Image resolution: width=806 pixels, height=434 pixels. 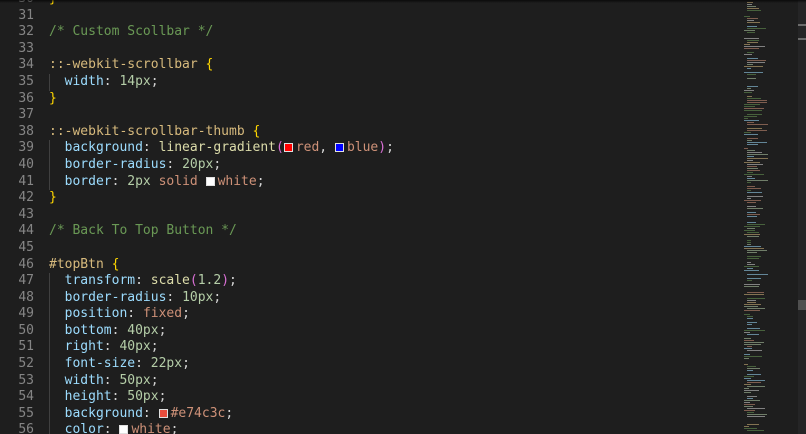 What do you see at coordinates (370, 115) in the screenshot?
I see `code-line: 37` at bounding box center [370, 115].